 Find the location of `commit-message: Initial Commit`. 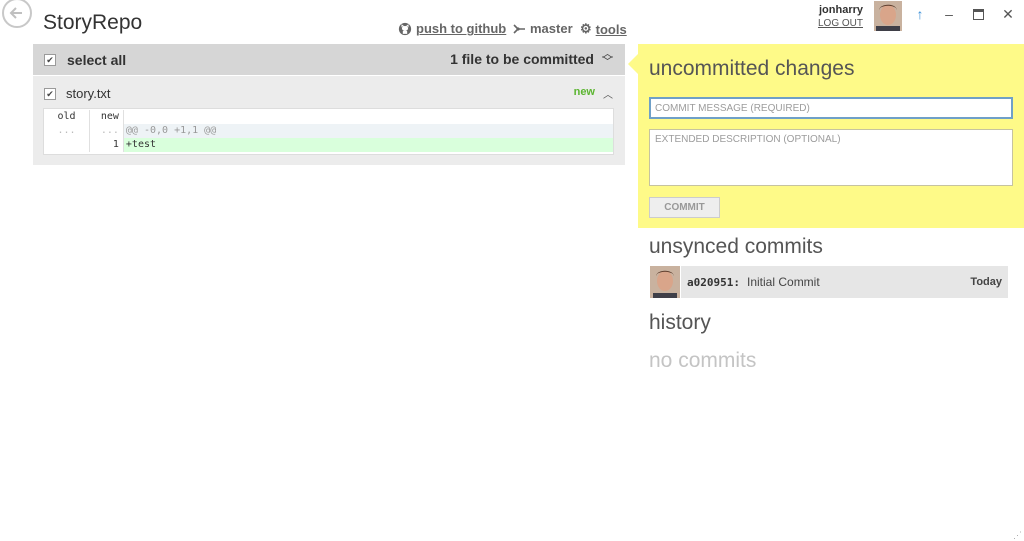

commit-message: Initial Commit is located at coordinates (783, 282).